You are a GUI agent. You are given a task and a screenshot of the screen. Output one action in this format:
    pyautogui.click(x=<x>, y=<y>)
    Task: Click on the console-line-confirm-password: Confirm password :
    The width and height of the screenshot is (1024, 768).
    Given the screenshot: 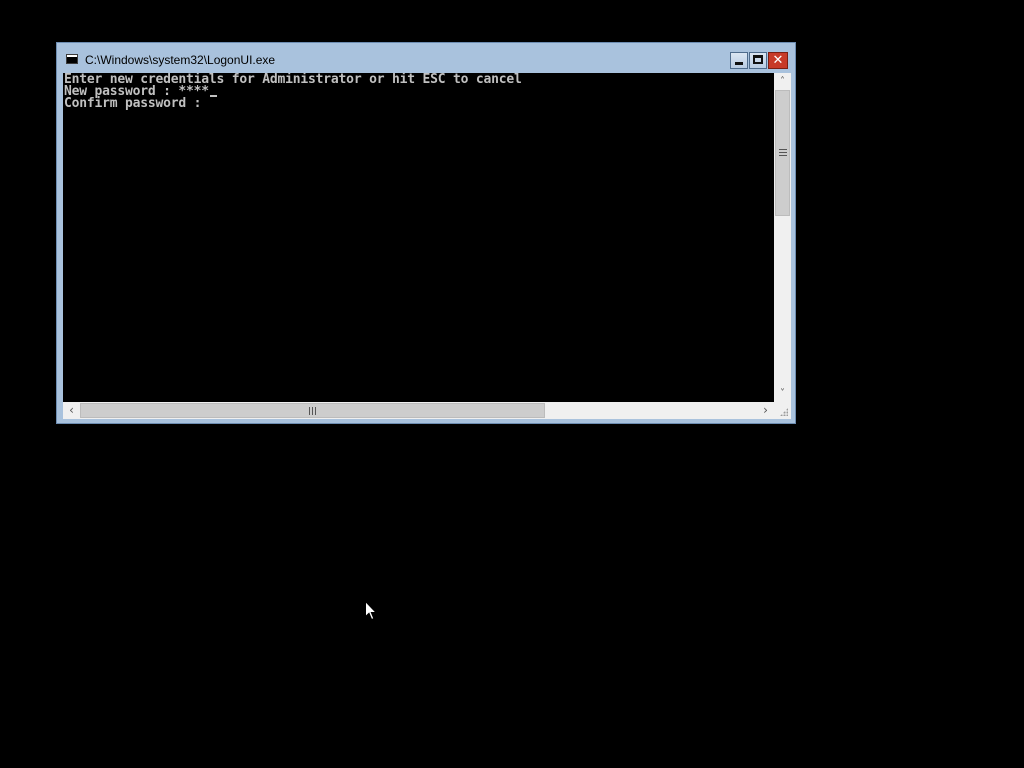 What is the action you would take?
    pyautogui.click(x=133, y=103)
    